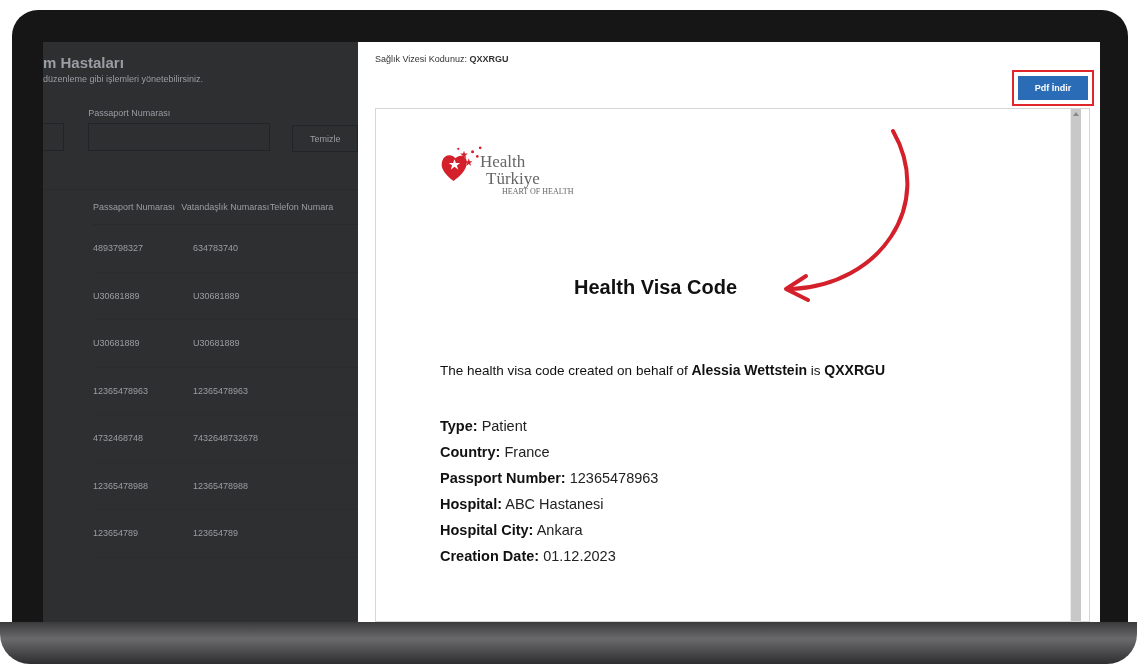 Image resolution: width=1137 pixels, height=664 pixels. I want to click on logo-text: Health, so click(503, 161).